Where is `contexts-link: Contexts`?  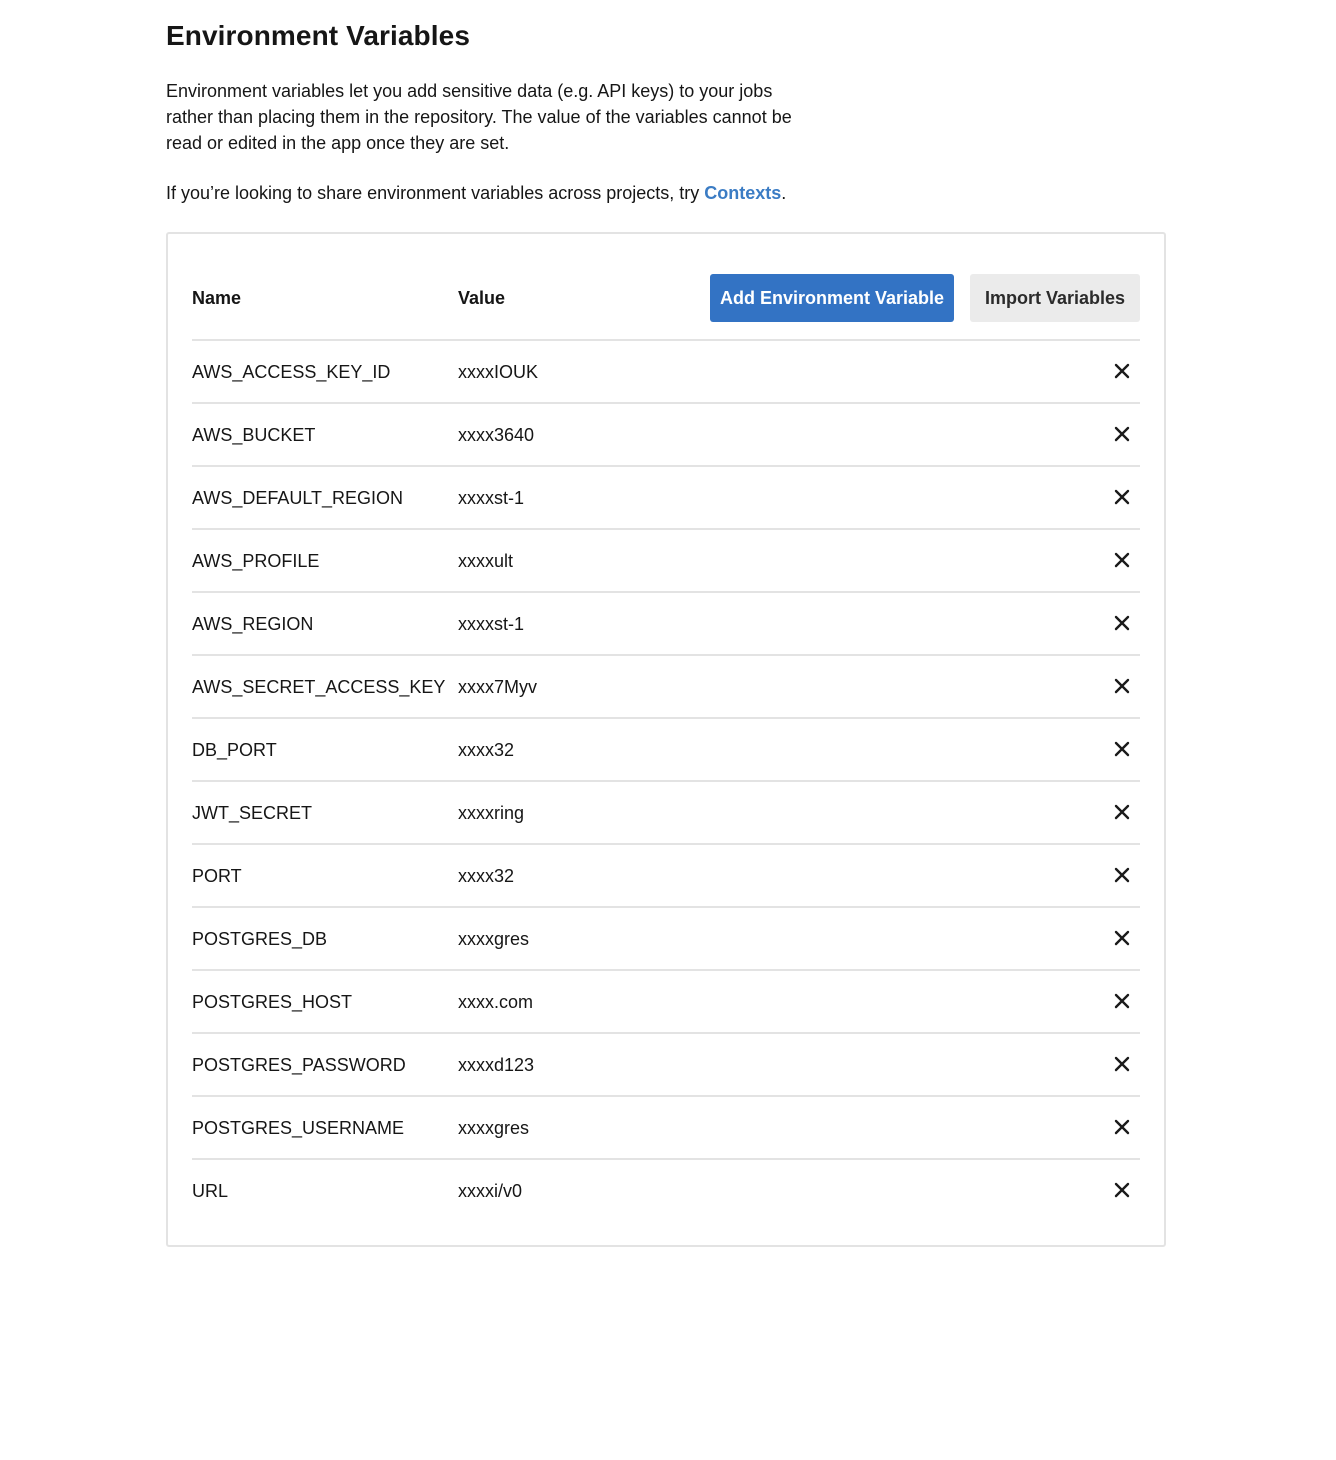
contexts-link: Contexts is located at coordinates (742, 193).